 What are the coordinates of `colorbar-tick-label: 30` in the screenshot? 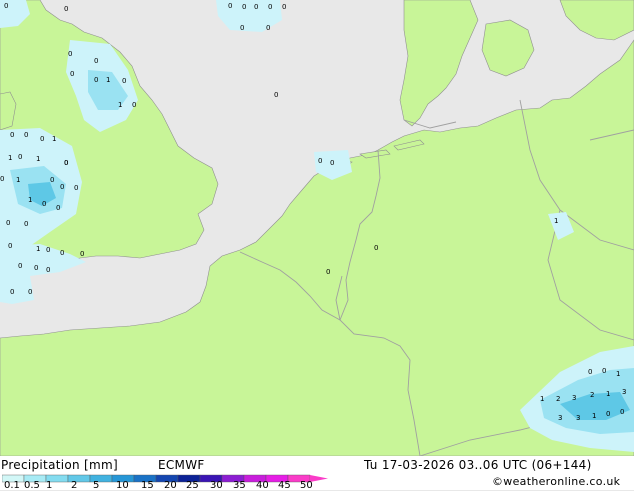 It's located at (216, 485).